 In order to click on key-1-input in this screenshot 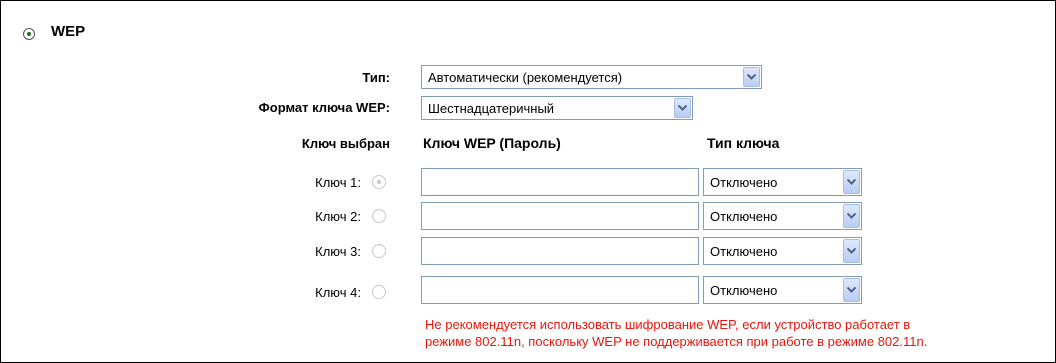, I will do `click(560, 182)`.